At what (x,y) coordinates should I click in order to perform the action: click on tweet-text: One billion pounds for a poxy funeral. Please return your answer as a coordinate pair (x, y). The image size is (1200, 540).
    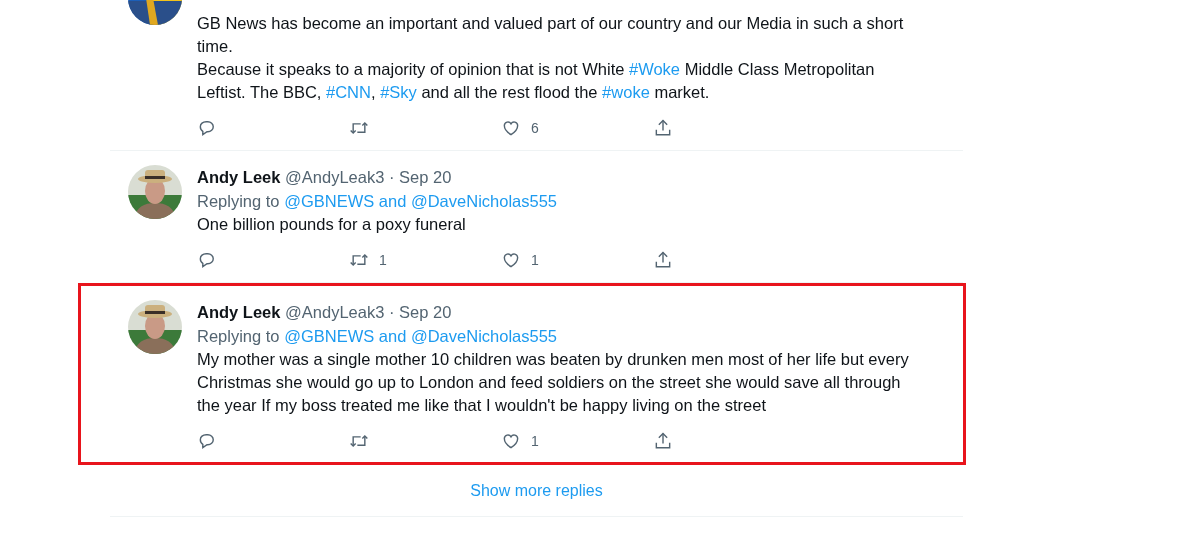
    Looking at the image, I should click on (332, 224).